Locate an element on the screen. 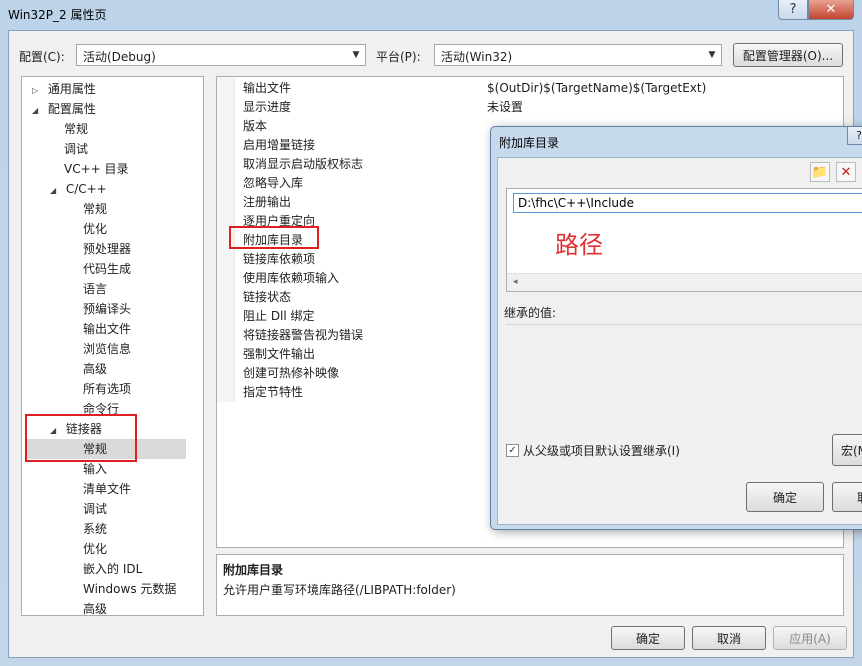 The image size is (862, 666). tree-item-linker-manifest: 清单文件 is located at coordinates (107, 489).